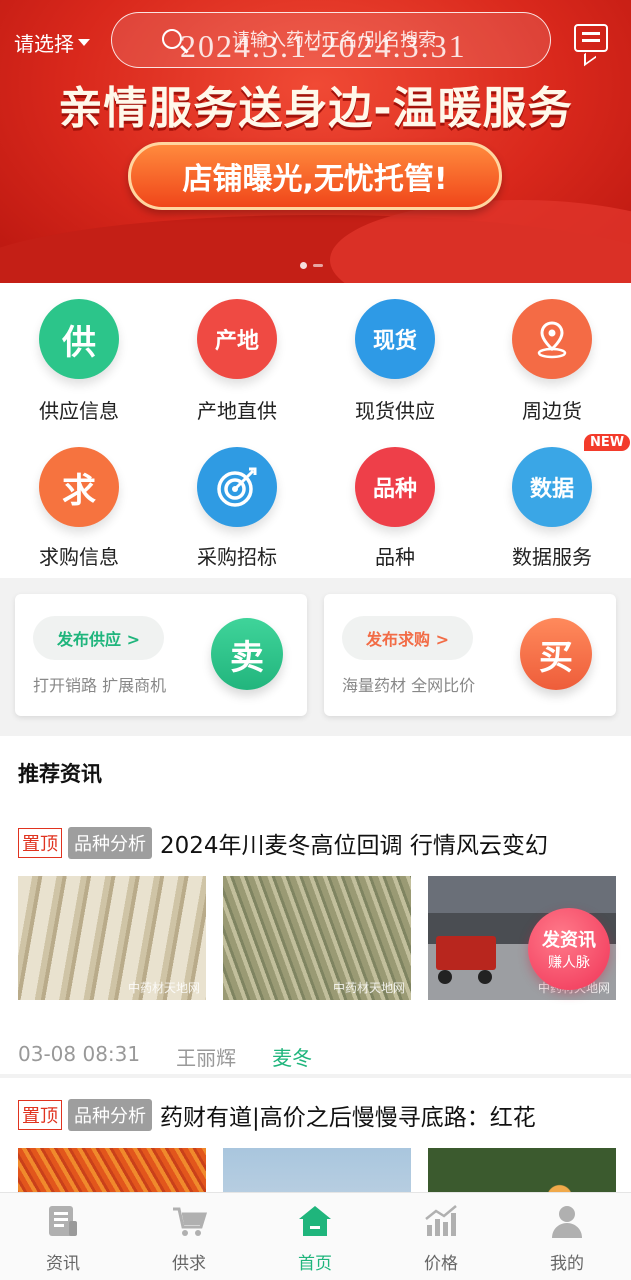  What do you see at coordinates (98, 638) in the screenshot?
I see `publish-supply-button: 发布供应 >` at bounding box center [98, 638].